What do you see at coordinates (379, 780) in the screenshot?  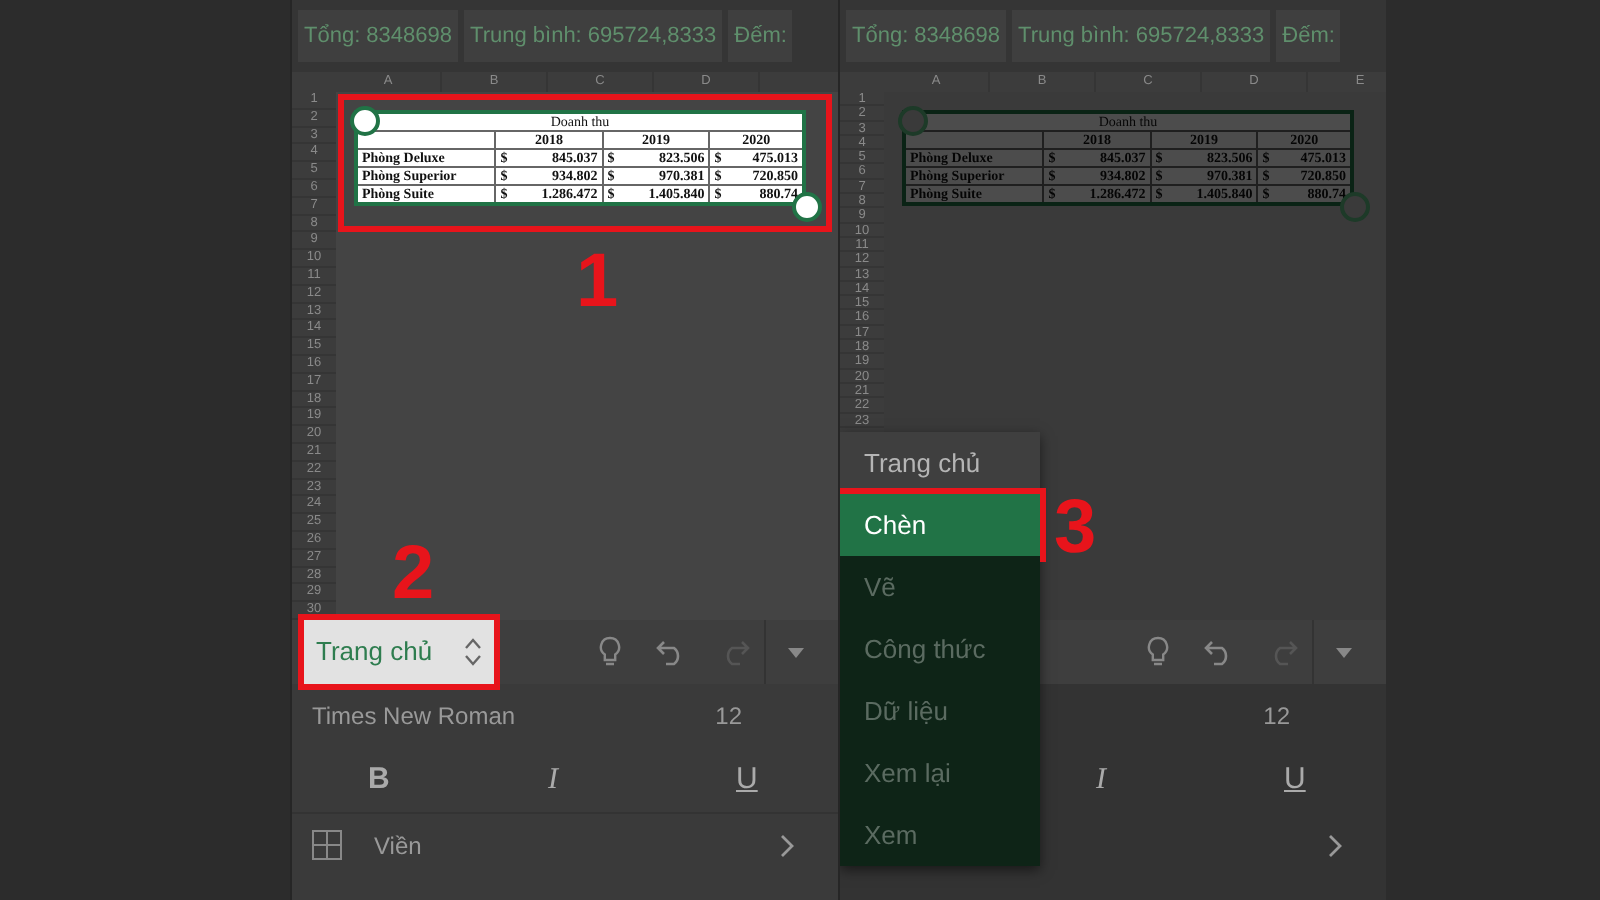 I see `bold-button: B` at bounding box center [379, 780].